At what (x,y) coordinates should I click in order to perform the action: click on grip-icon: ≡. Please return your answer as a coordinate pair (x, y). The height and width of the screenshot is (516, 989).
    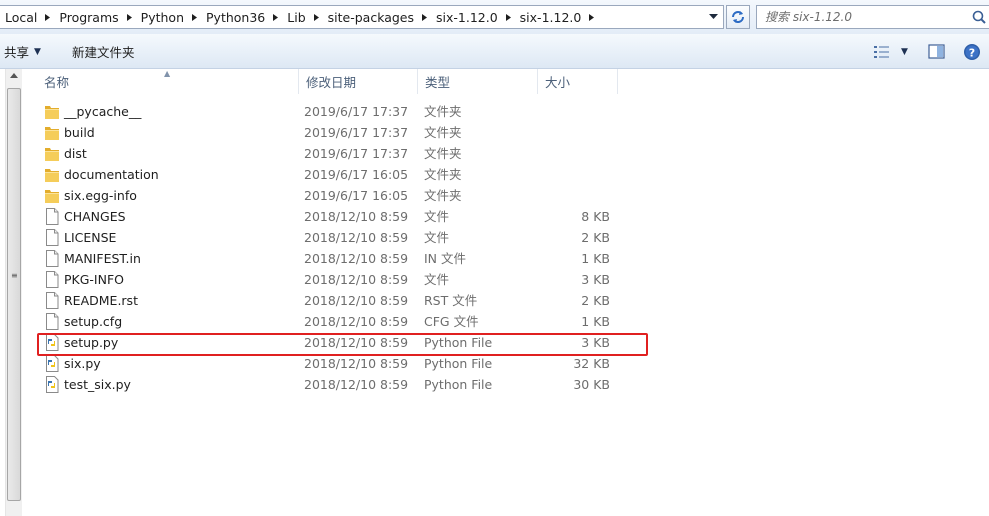
    Looking at the image, I should click on (14, 275).